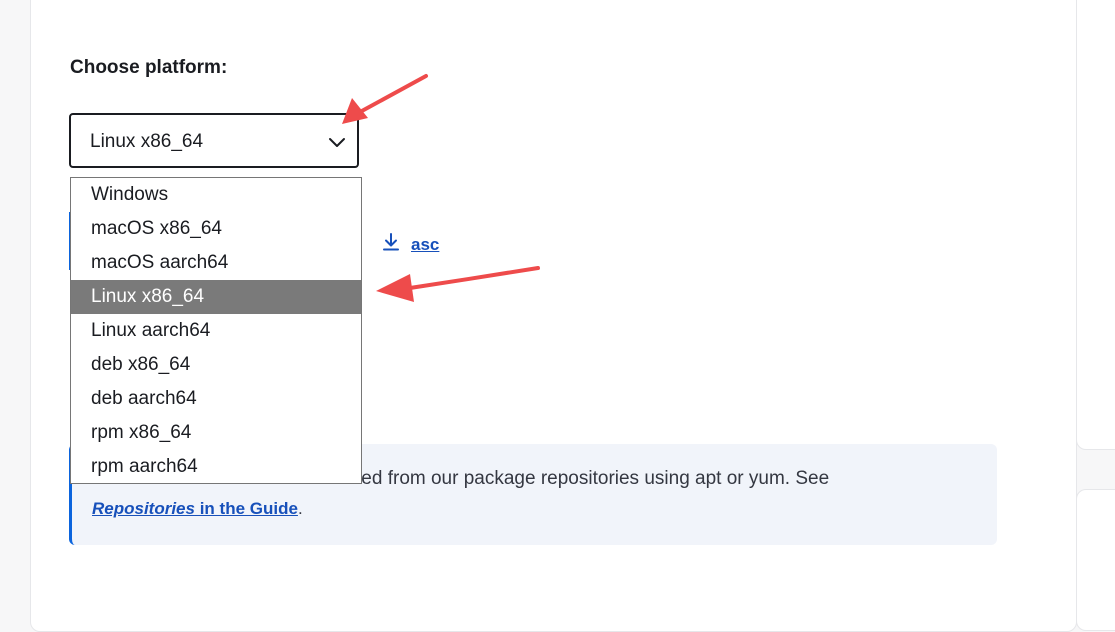 The image size is (1115, 632). I want to click on platform-select: Linux x86_64, so click(214, 140).